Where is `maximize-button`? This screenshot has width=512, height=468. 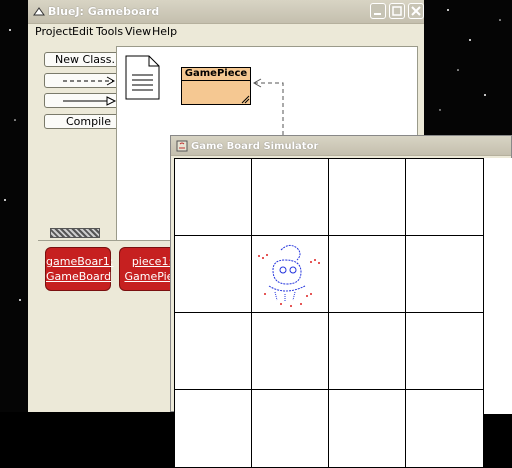
maximize-button is located at coordinates (397, 11).